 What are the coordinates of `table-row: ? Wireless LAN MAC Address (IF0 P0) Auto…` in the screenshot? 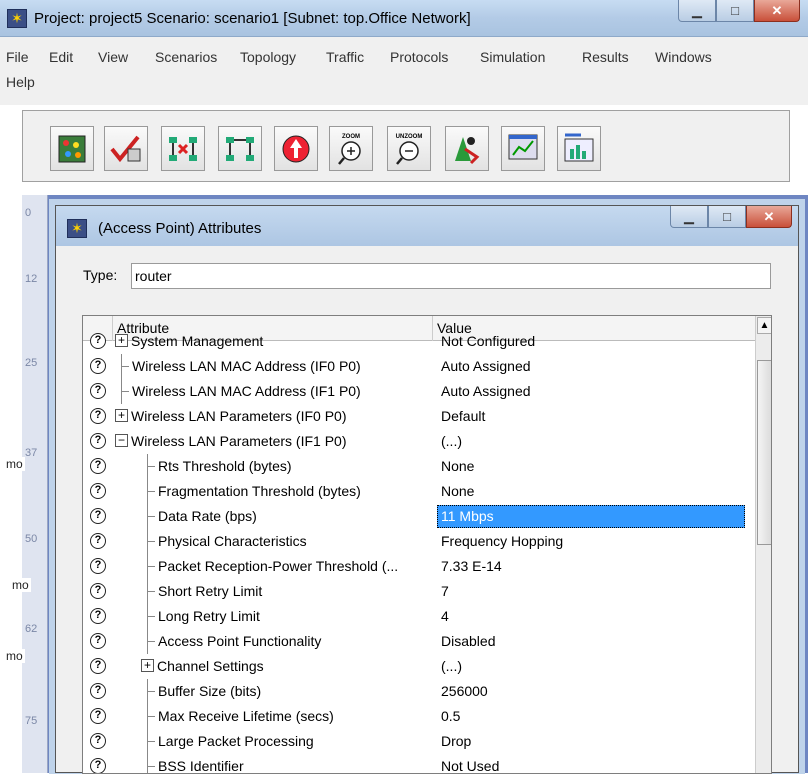 It's located at (419, 366).